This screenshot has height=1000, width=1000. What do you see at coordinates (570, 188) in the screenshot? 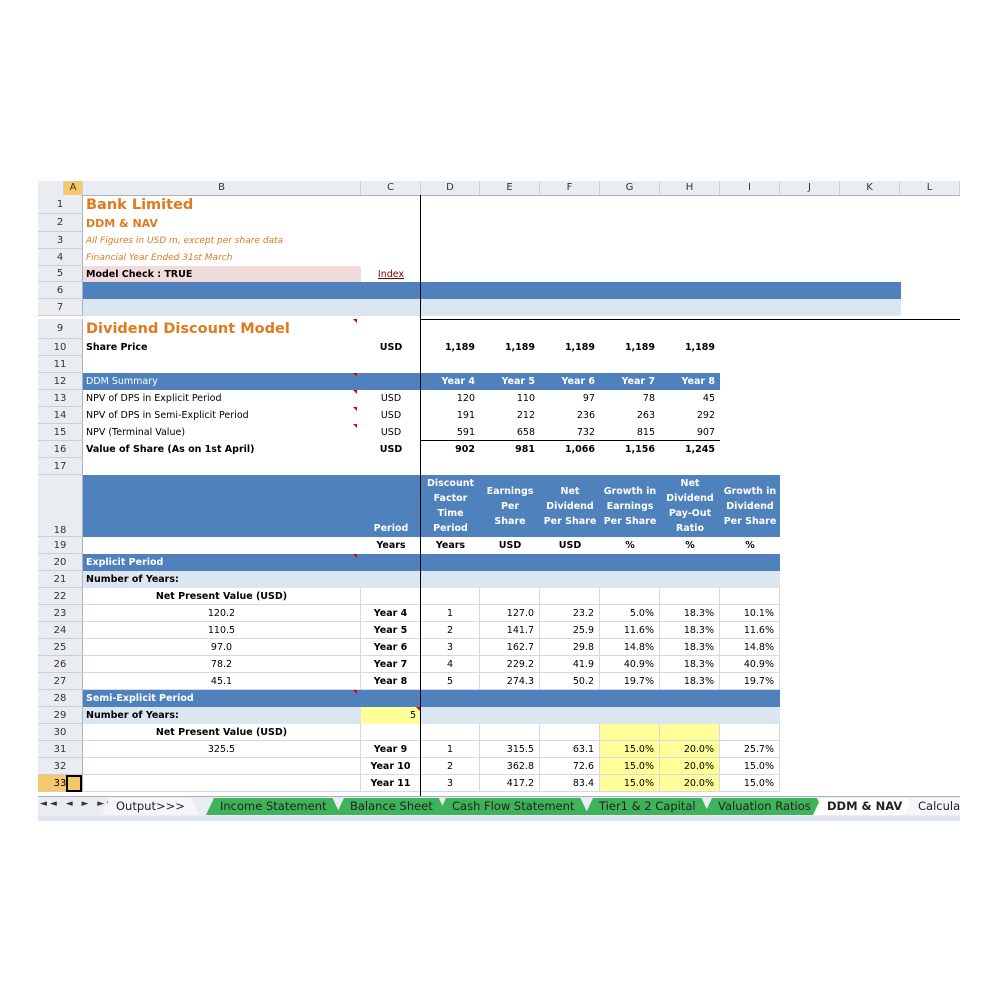
I see `column-header-f: F` at bounding box center [570, 188].